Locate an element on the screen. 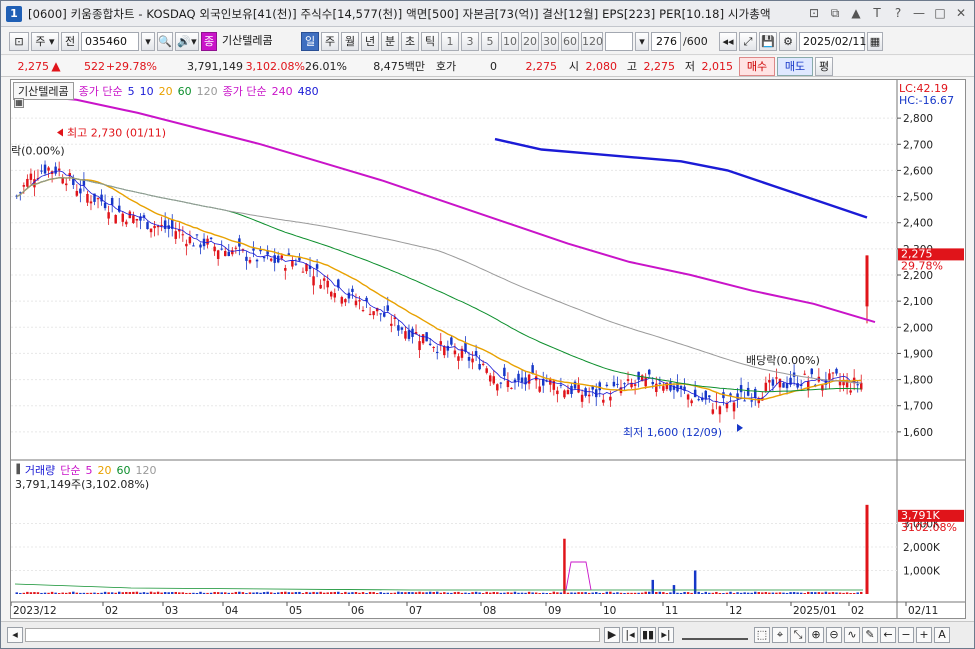 Image resolution: width=975 pixels, height=649 pixels. help-icon: ? is located at coordinates (898, 13).